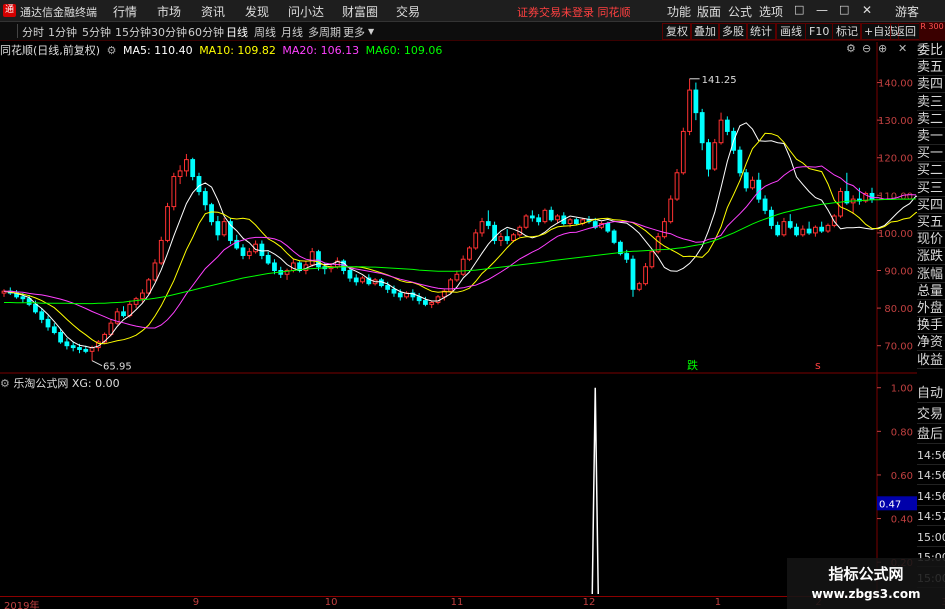 The height and width of the screenshot is (609, 945). I want to click on menu-xuanxiang: 选项, so click(771, 11).